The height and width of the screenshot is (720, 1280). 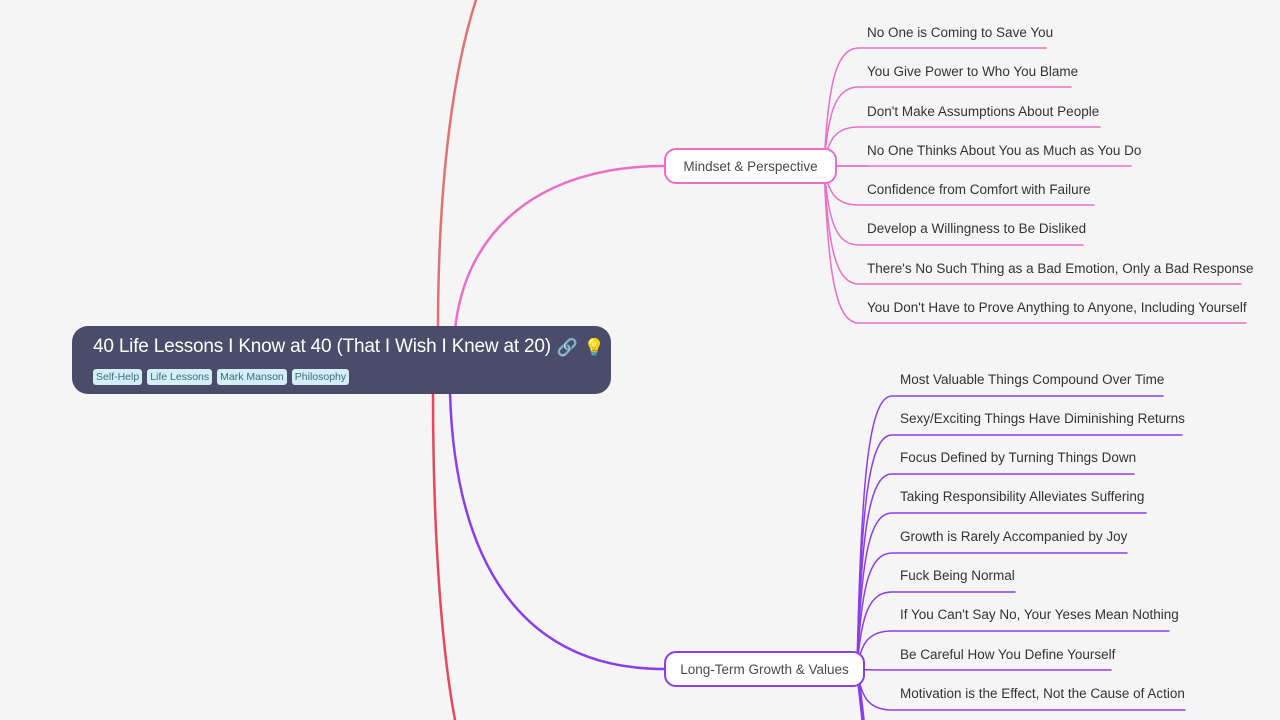 What do you see at coordinates (1013, 537) in the screenshot?
I see `leaf-node: Growth is Rarely Accompanied by Joy` at bounding box center [1013, 537].